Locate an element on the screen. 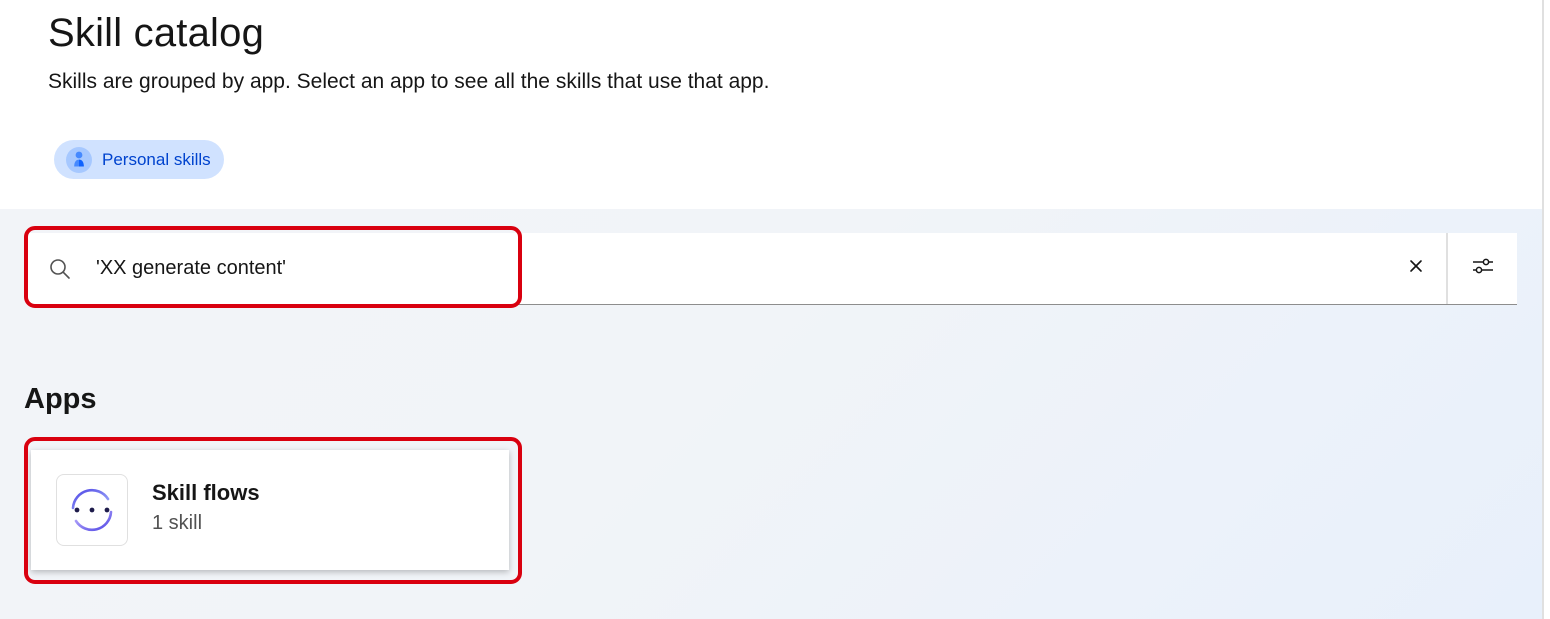  search-bar is located at coordinates (772, 269).